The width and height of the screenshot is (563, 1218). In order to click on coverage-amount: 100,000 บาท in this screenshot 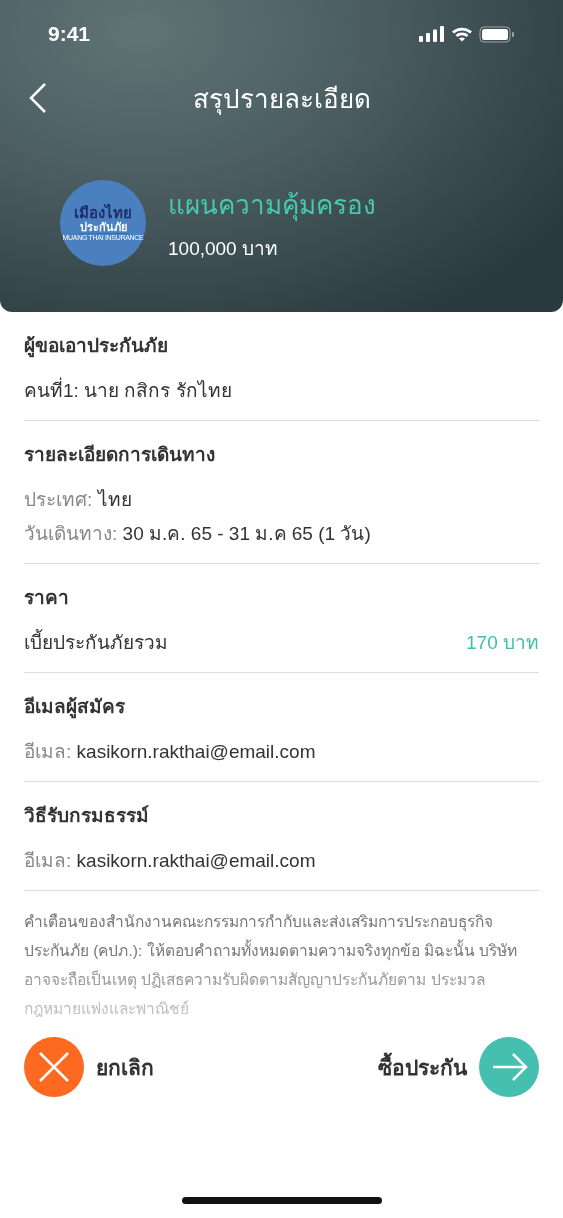, I will do `click(223, 248)`.